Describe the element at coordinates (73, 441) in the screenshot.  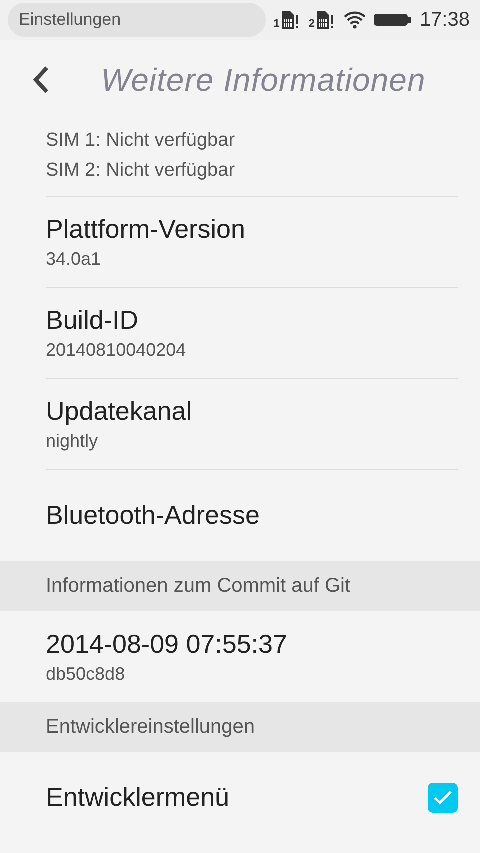
I see `item-value: nightly` at that location.